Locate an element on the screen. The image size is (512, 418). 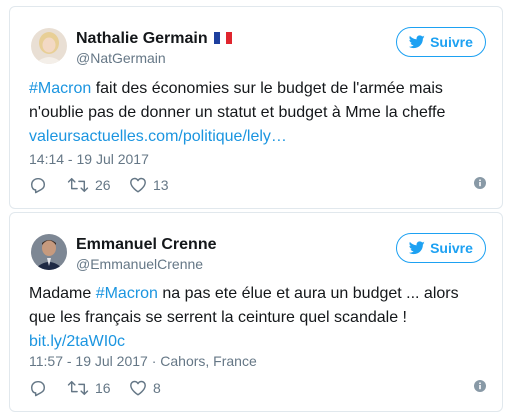
retweet-button: 26 is located at coordinates (98, 185).